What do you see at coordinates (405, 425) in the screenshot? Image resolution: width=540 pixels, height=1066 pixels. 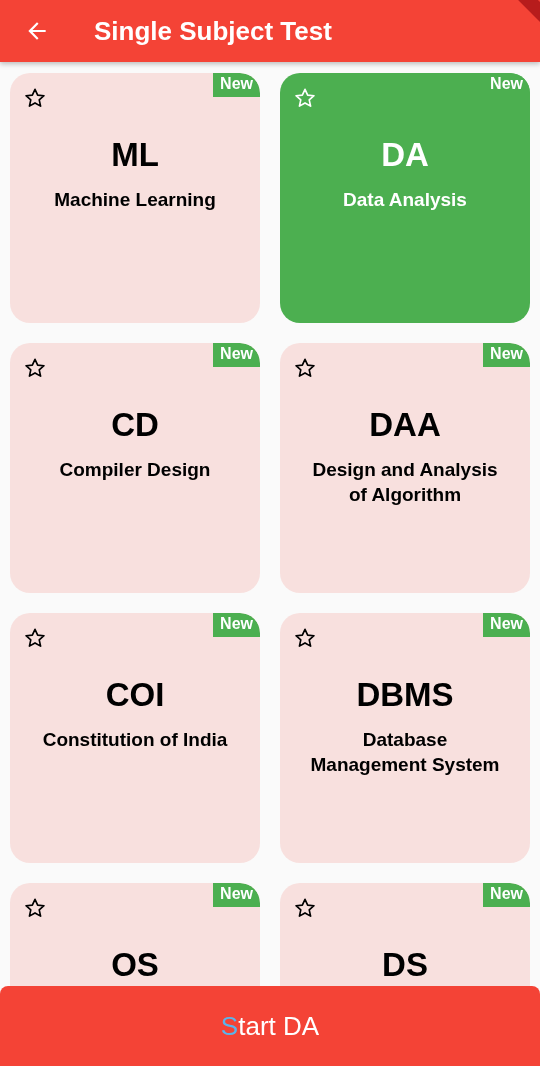 I see `subject-abbreviation: DAA` at bounding box center [405, 425].